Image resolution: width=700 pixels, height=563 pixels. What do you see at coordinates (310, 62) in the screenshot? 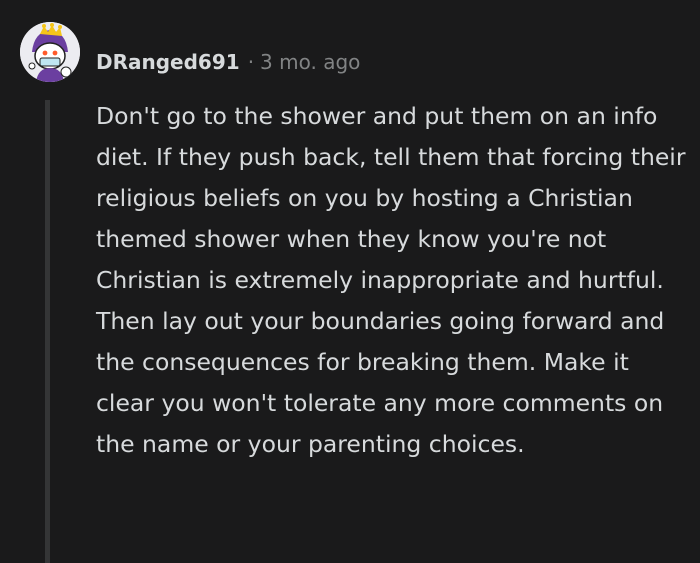
I see `comment-timestamp: 3 mo. ago` at bounding box center [310, 62].